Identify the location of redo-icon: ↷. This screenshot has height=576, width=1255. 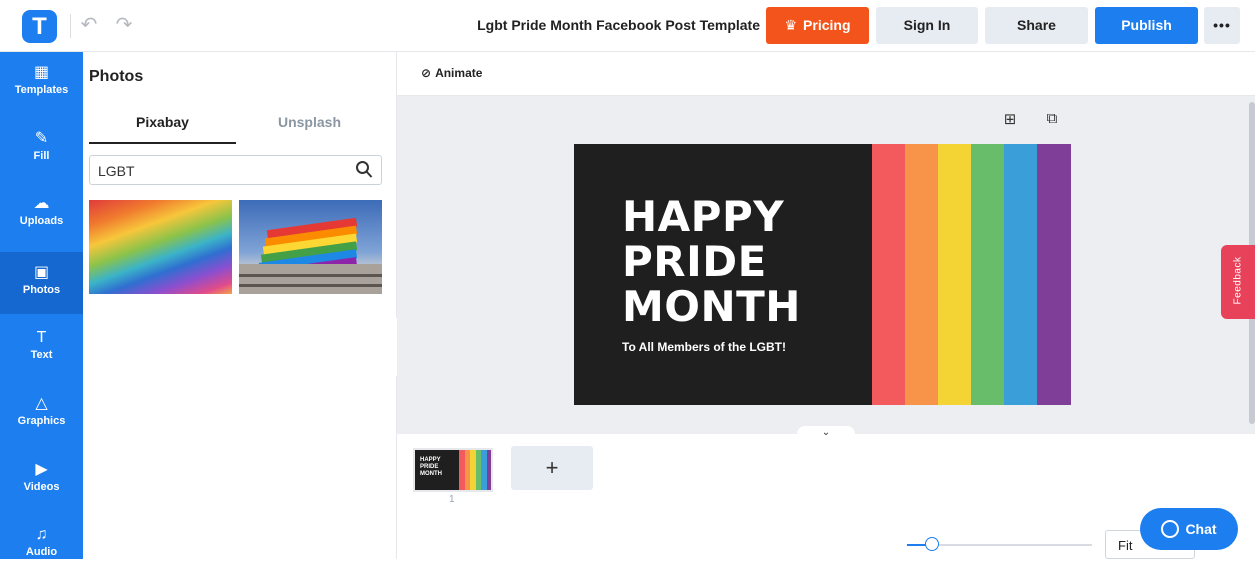
(124, 25).